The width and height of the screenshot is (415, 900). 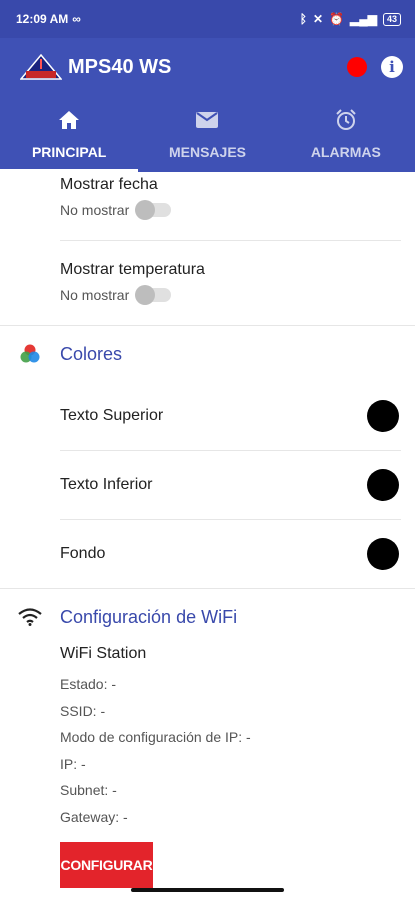 I want to click on setting-show-date-value: No mostrar, so click(x=95, y=210).